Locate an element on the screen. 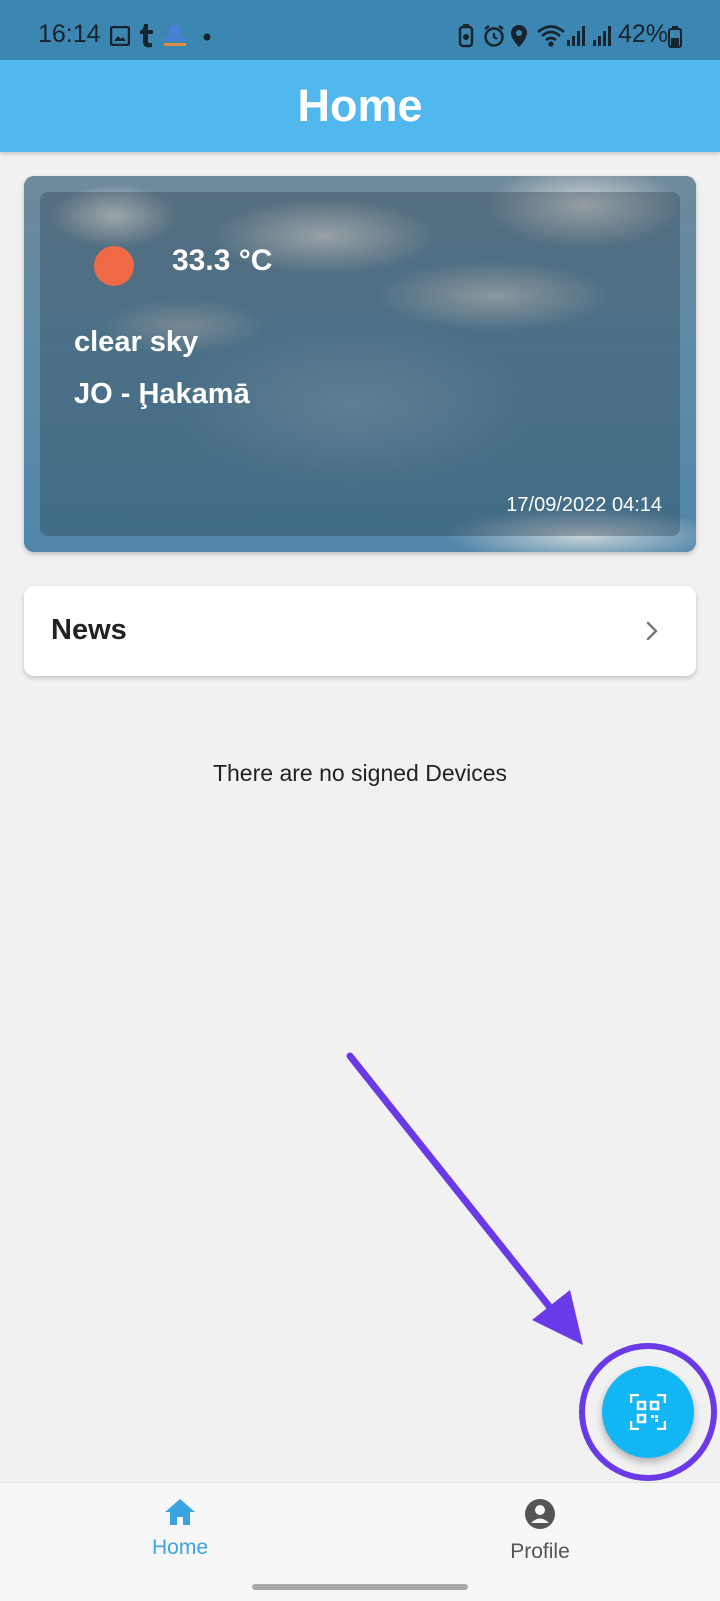  sun-icon is located at coordinates (114, 266).